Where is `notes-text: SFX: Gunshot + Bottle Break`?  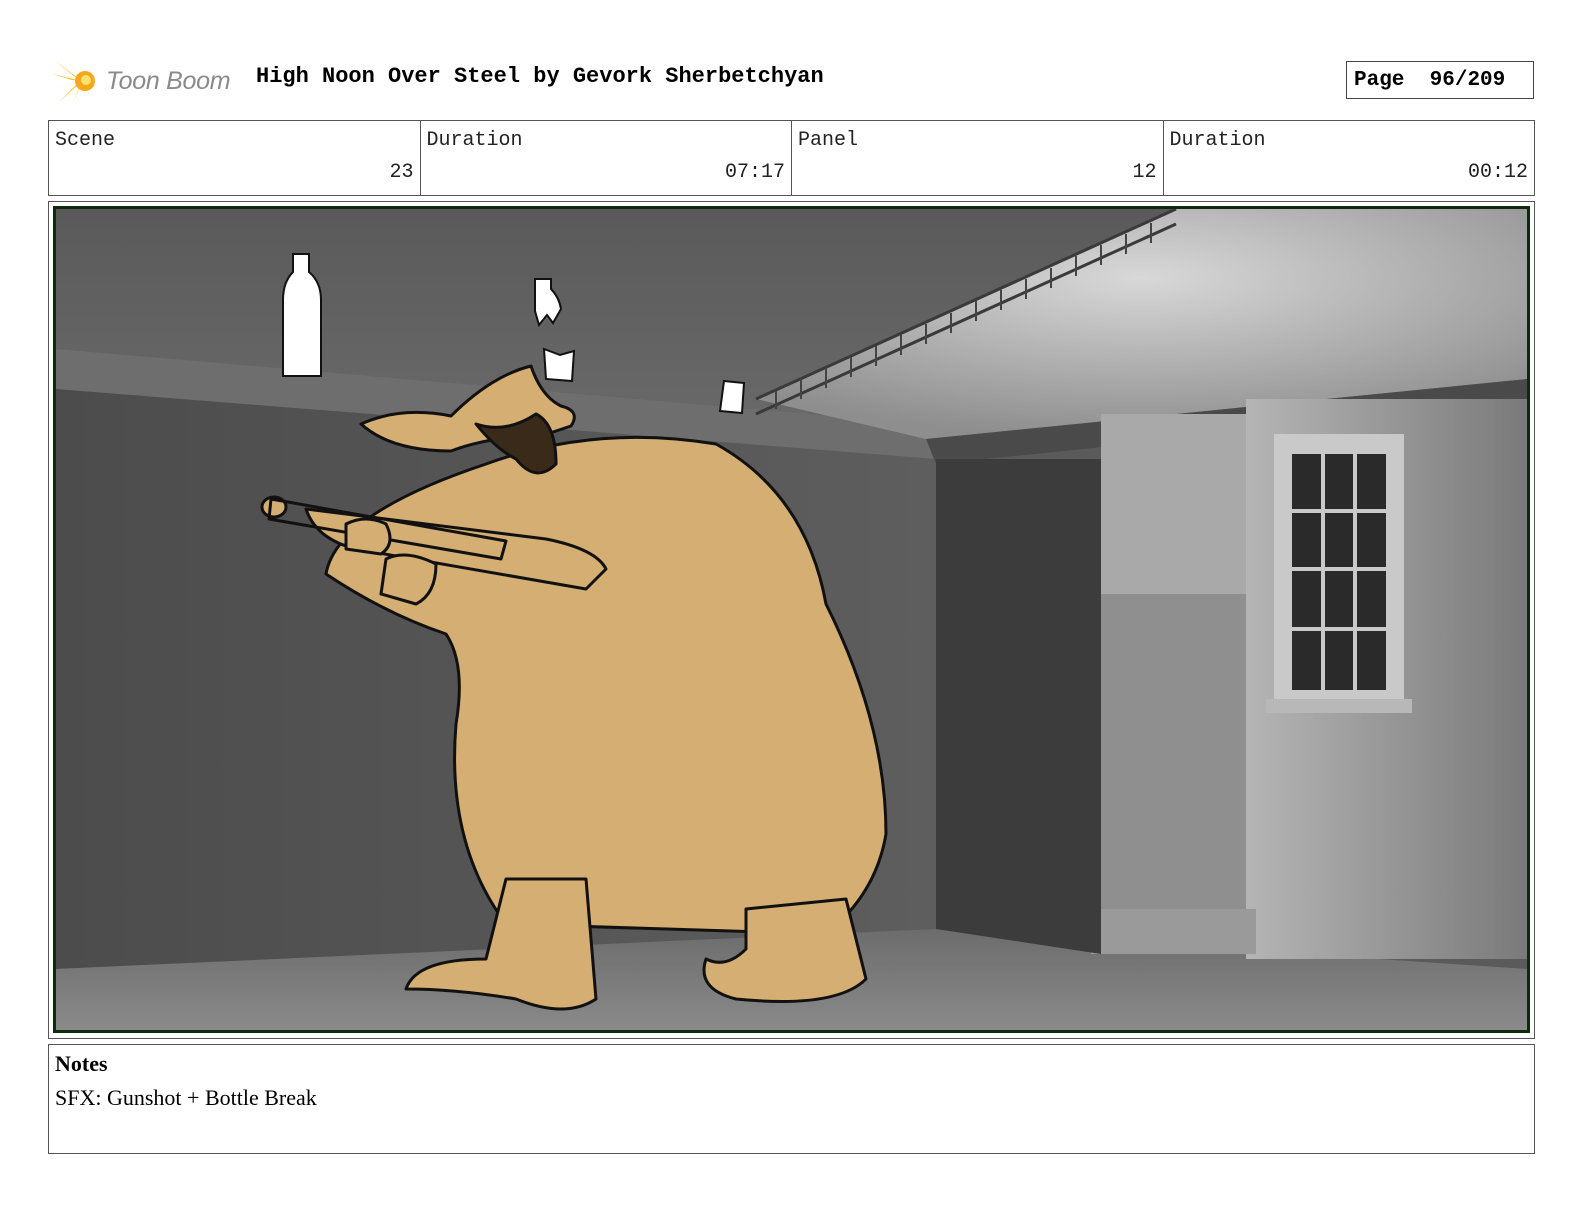 notes-text: SFX: Gunshot + Bottle Break is located at coordinates (186, 1097).